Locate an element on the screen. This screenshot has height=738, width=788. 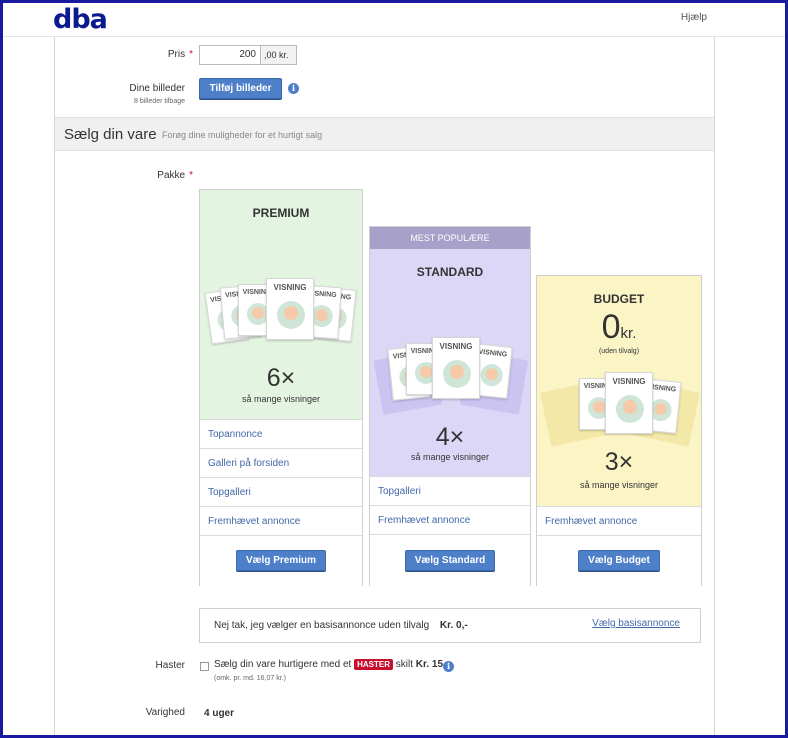
add-images-button: Tilføj billeder is located at coordinates (240, 88).